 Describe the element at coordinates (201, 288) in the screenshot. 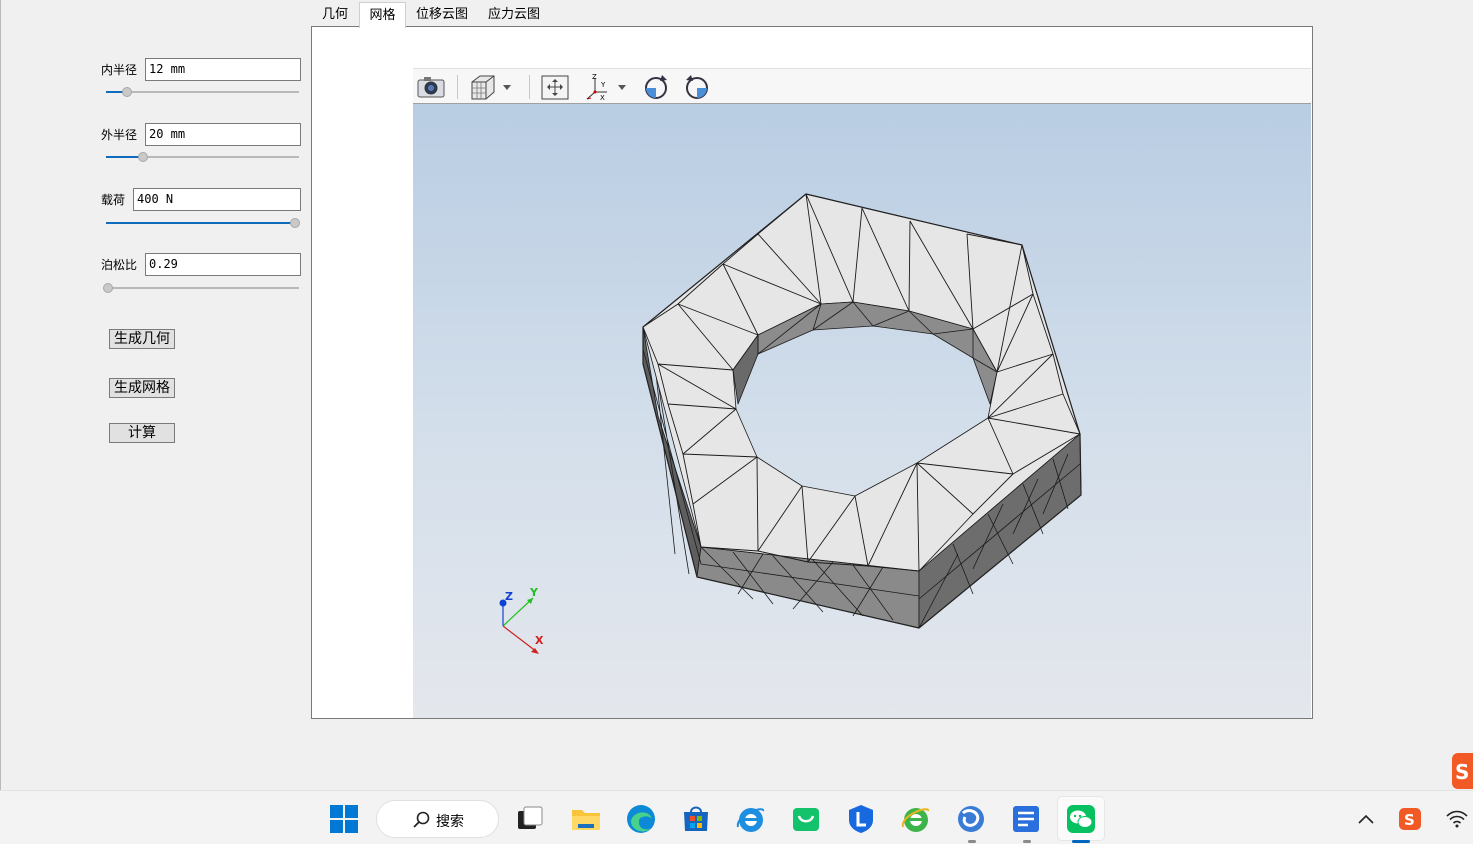

I see `poisson-slider` at that location.